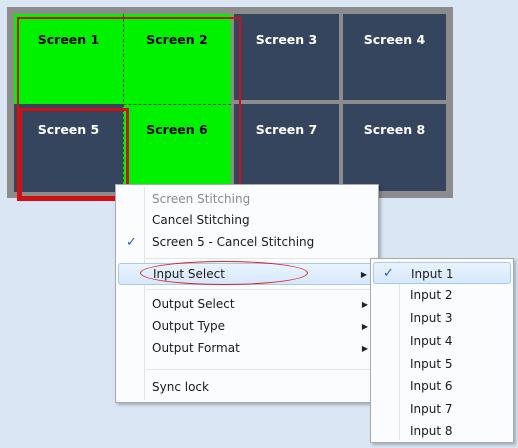 The height and width of the screenshot is (448, 518). Describe the element at coordinates (394, 57) in the screenshot. I see `screen-4-tile: Screen 4` at that location.